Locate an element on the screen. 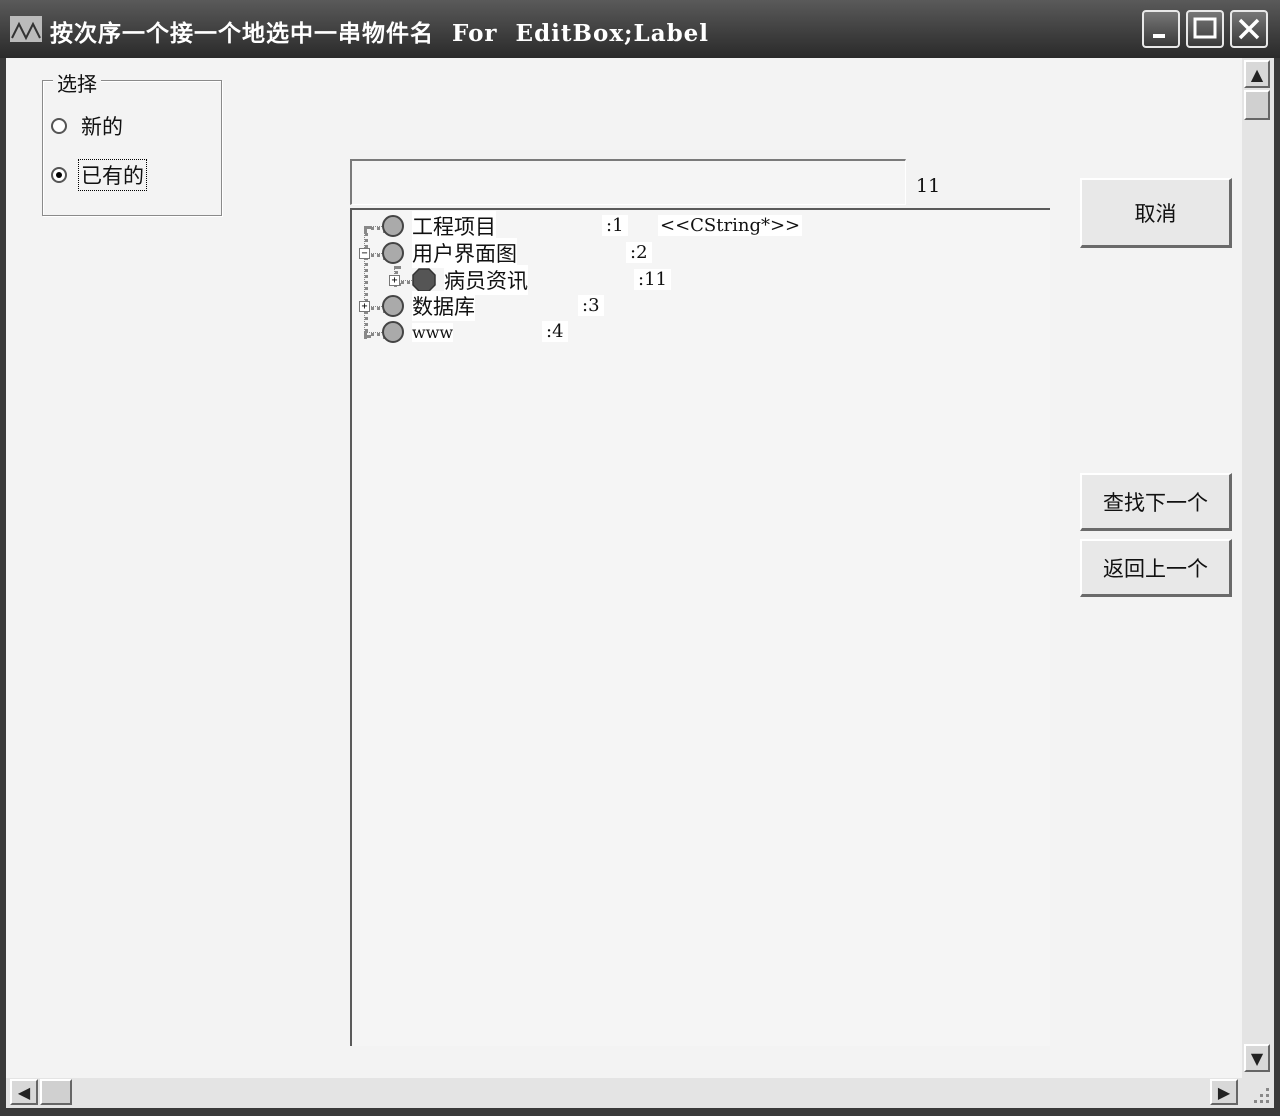  title-bar: 按次序一个接一个地选中一串物件名 For EditBox;Label is located at coordinates (640, 29).